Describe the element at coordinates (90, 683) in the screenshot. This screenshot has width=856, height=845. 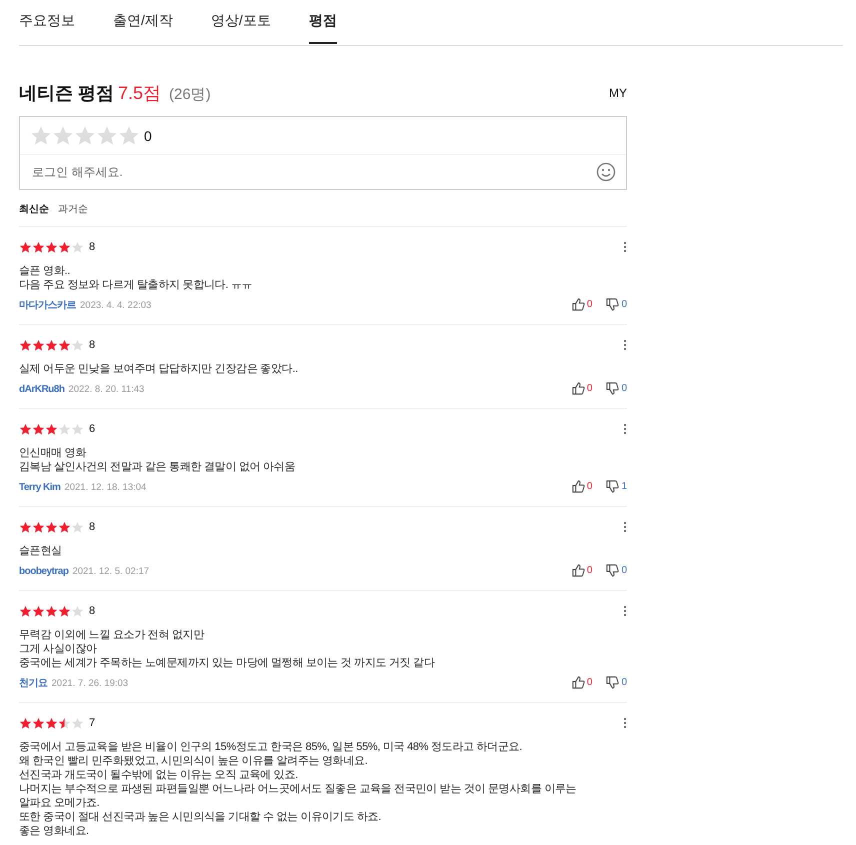
I see `review-date: 2021. 7. 26. 19:03` at that location.